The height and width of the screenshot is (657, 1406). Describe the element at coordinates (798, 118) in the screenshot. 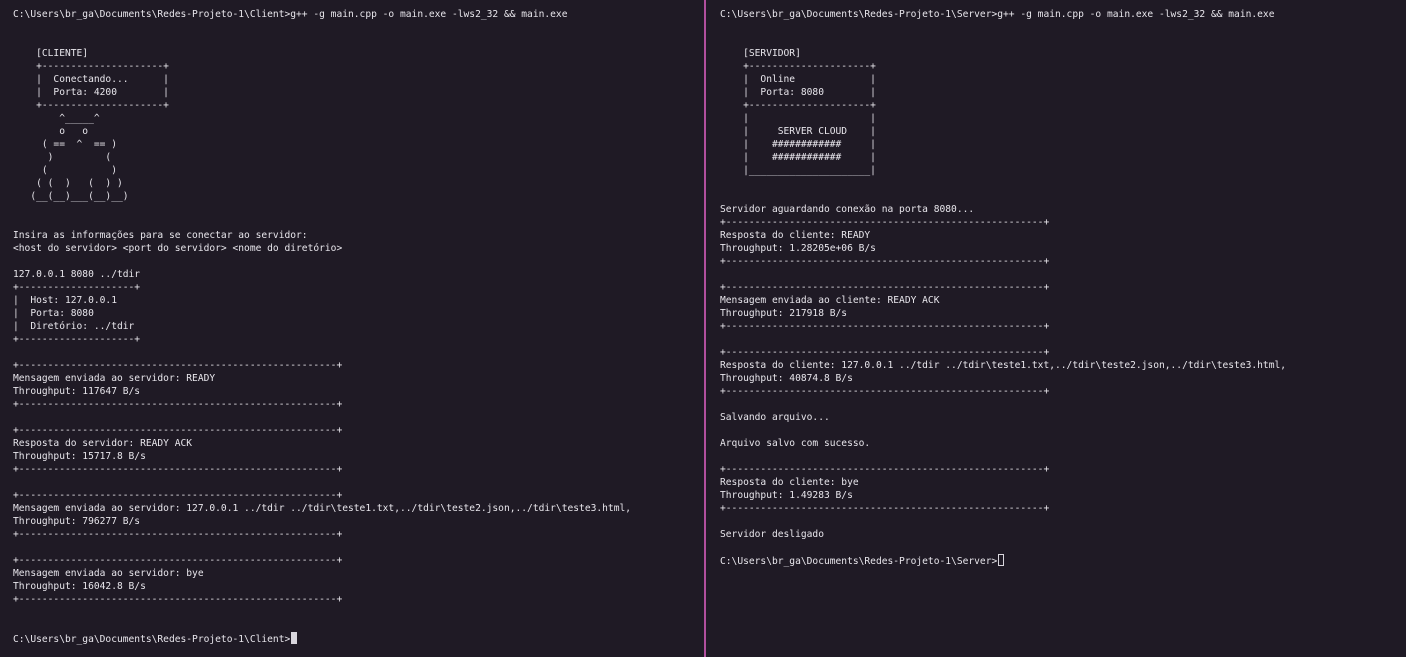

I see `server-output-line: | |` at that location.